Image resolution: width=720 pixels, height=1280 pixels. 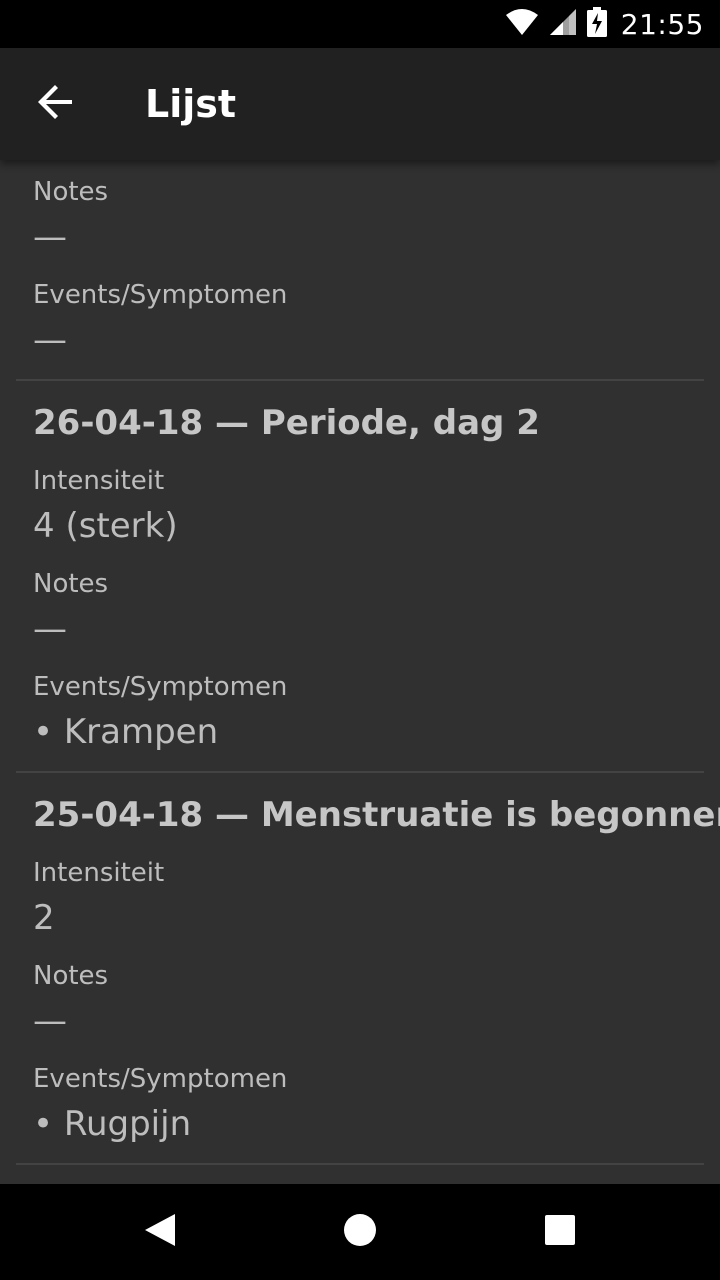 I want to click on back-button, so click(x=56, y=104).